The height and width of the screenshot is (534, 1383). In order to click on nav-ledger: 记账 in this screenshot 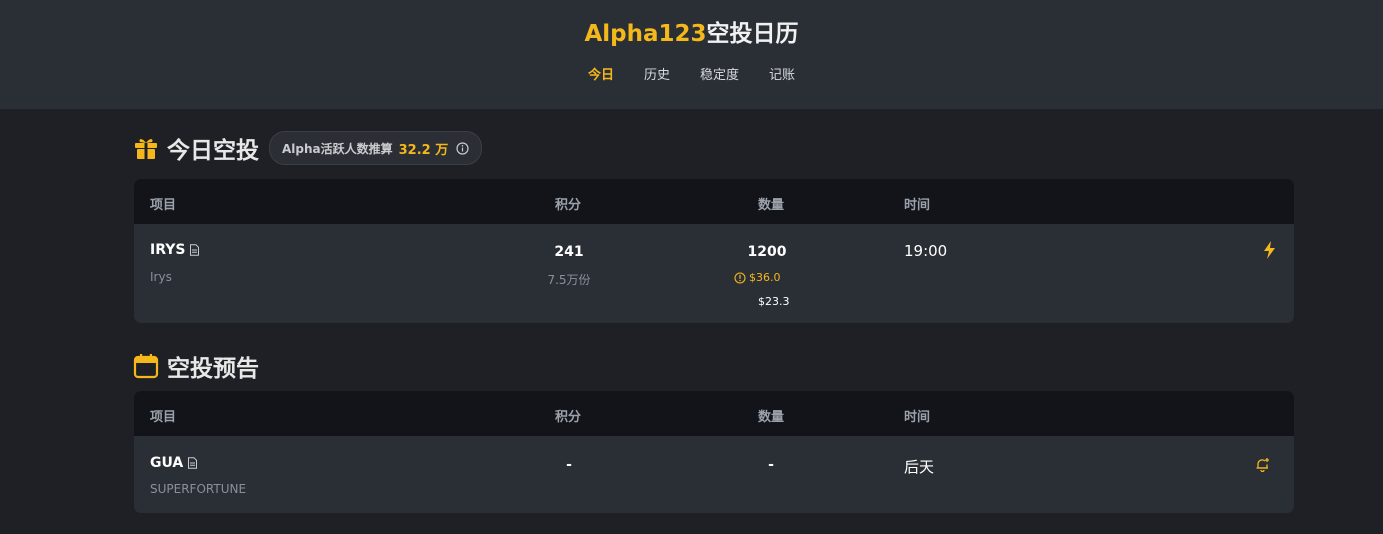, I will do `click(782, 73)`.